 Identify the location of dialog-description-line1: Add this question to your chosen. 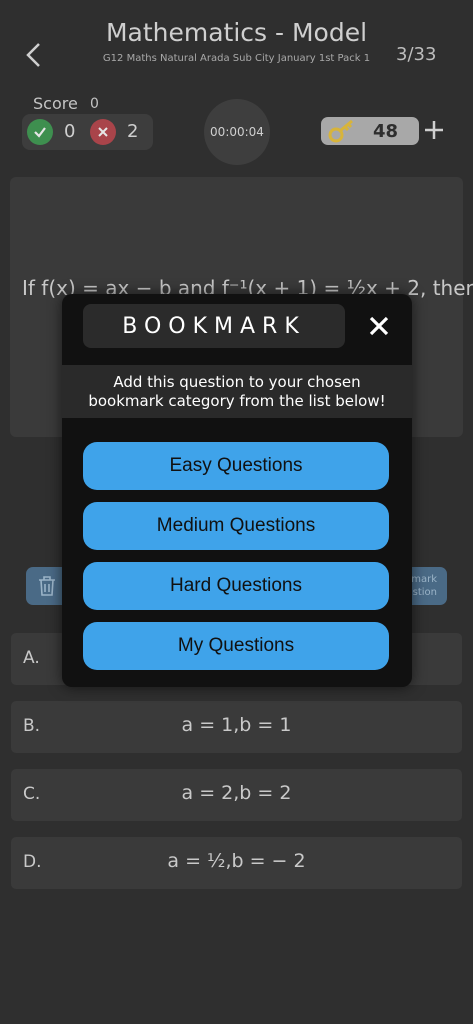
(237, 382).